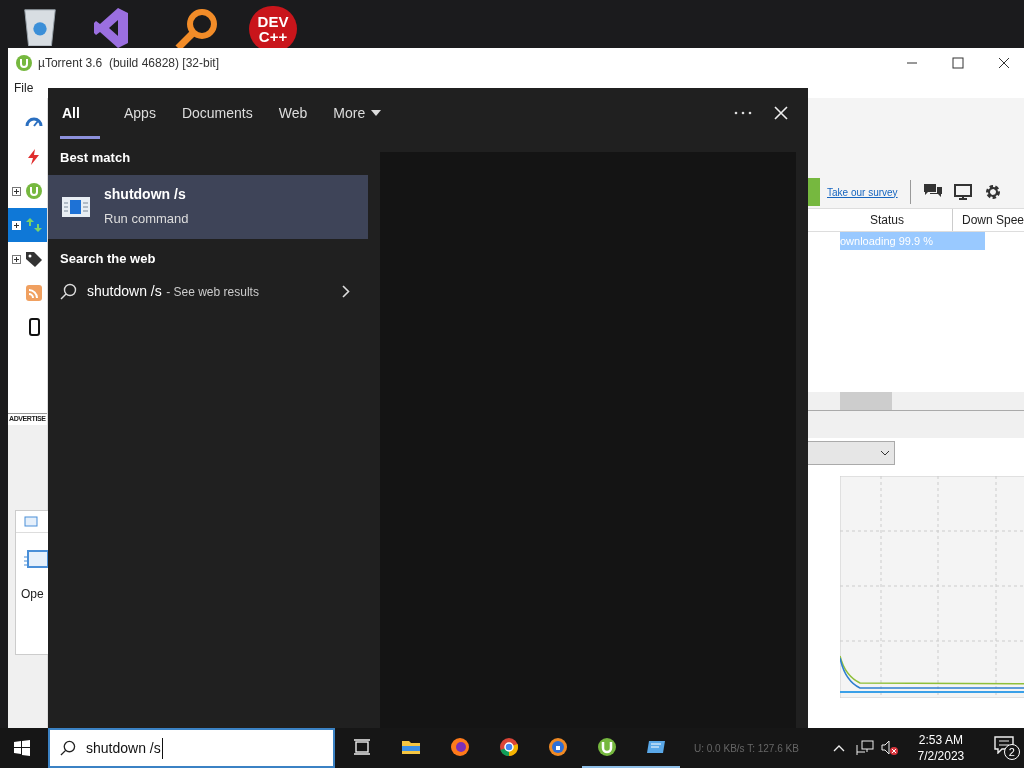 Image resolution: width=1024 pixels, height=768 pixels. I want to click on tab: Web, so click(293, 119).